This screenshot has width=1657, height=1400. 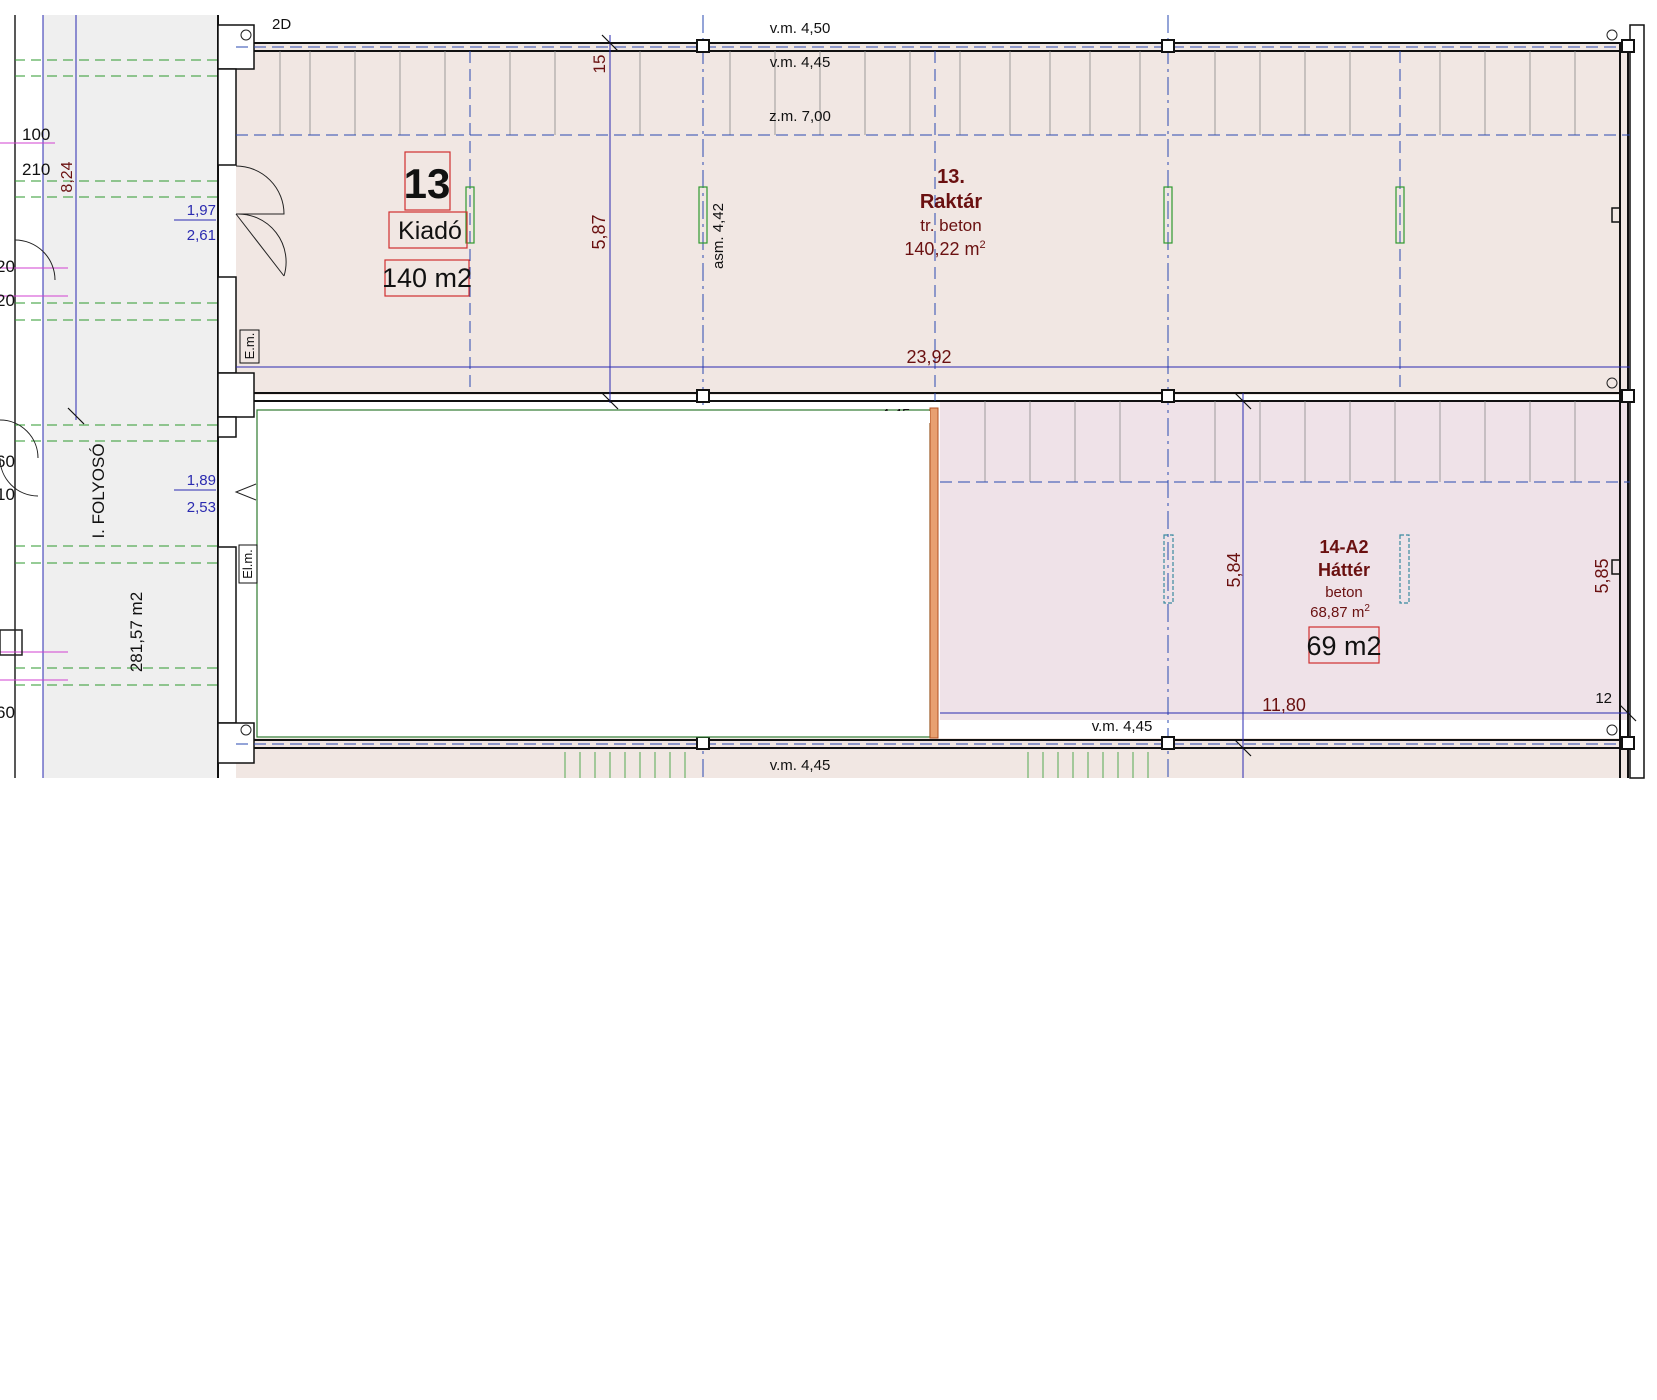 I want to click on left-label-5: 60, so click(x=7, y=712).